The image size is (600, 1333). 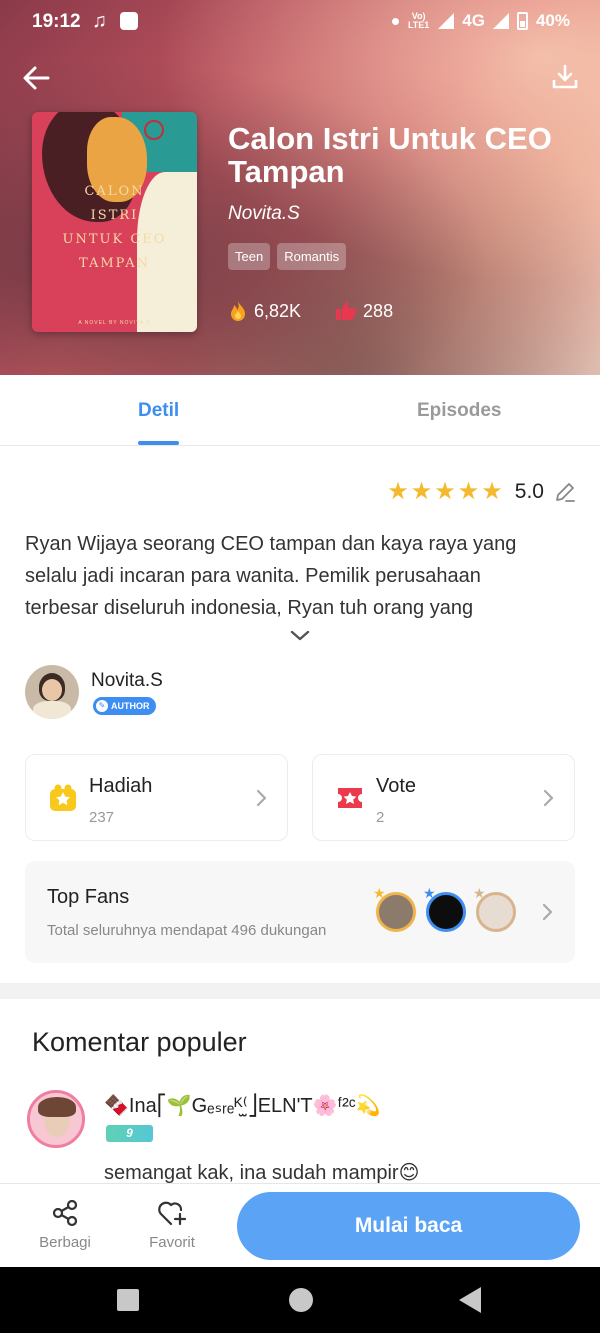 I want to click on top-fans-subtitle: Total seluruhnya mendapat 496 dukungan, so click(x=187, y=930).